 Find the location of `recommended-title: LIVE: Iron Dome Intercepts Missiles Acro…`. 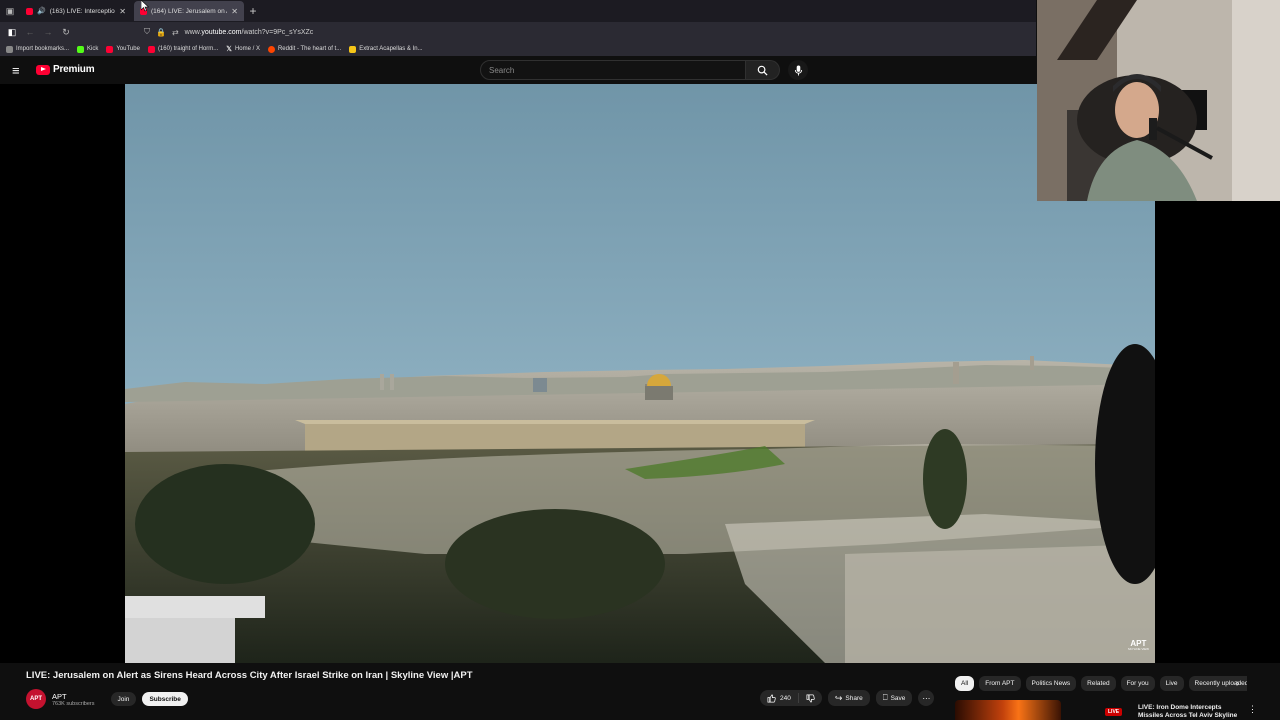

recommended-title: LIVE: Iron Dome Intercepts Missiles Acro… is located at coordinates (1193, 712).